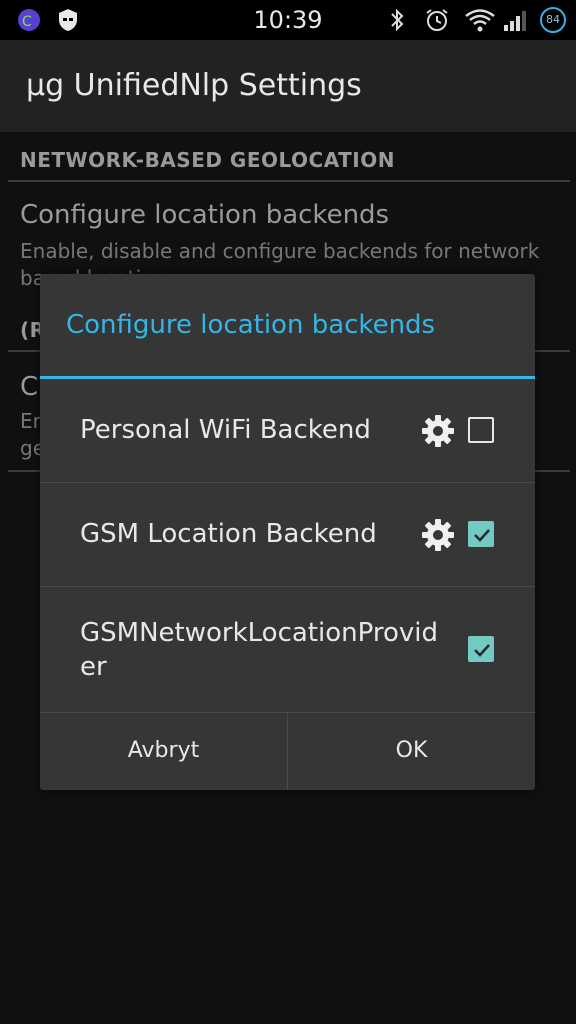 This screenshot has height=1024, width=576. What do you see at coordinates (225, 430) in the screenshot?
I see `backend-label: Personal WiFi Backend` at bounding box center [225, 430].